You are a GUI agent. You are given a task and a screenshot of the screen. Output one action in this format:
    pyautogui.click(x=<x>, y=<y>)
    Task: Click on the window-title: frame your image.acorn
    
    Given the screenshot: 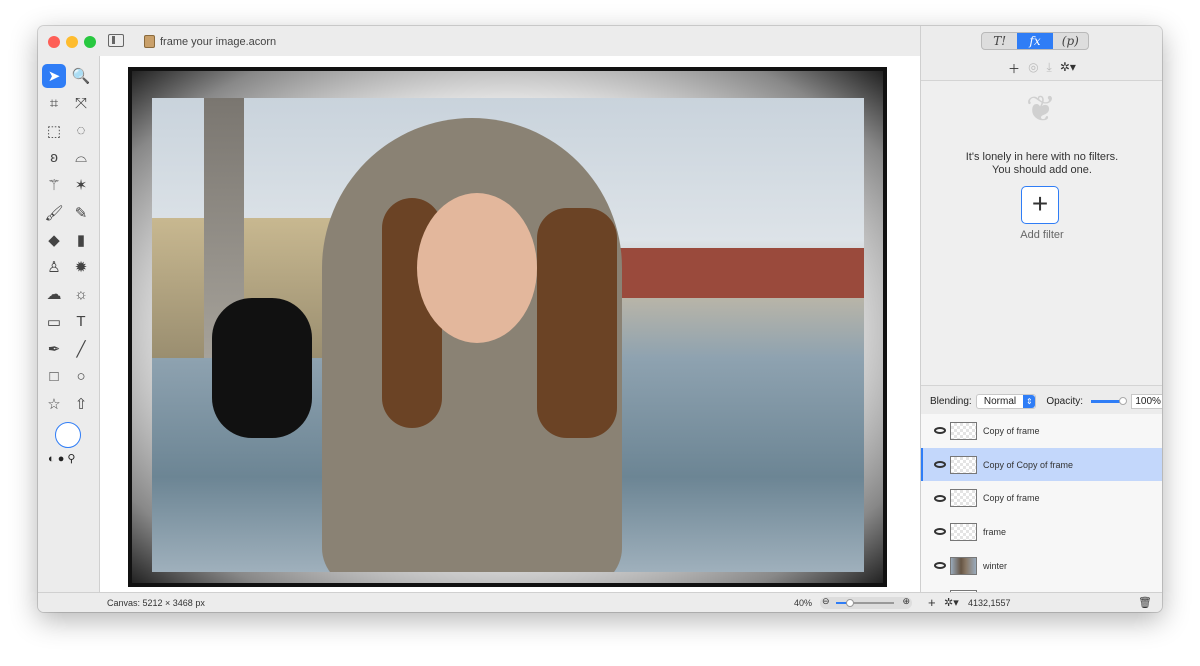 What is the action you would take?
    pyautogui.click(x=218, y=42)
    